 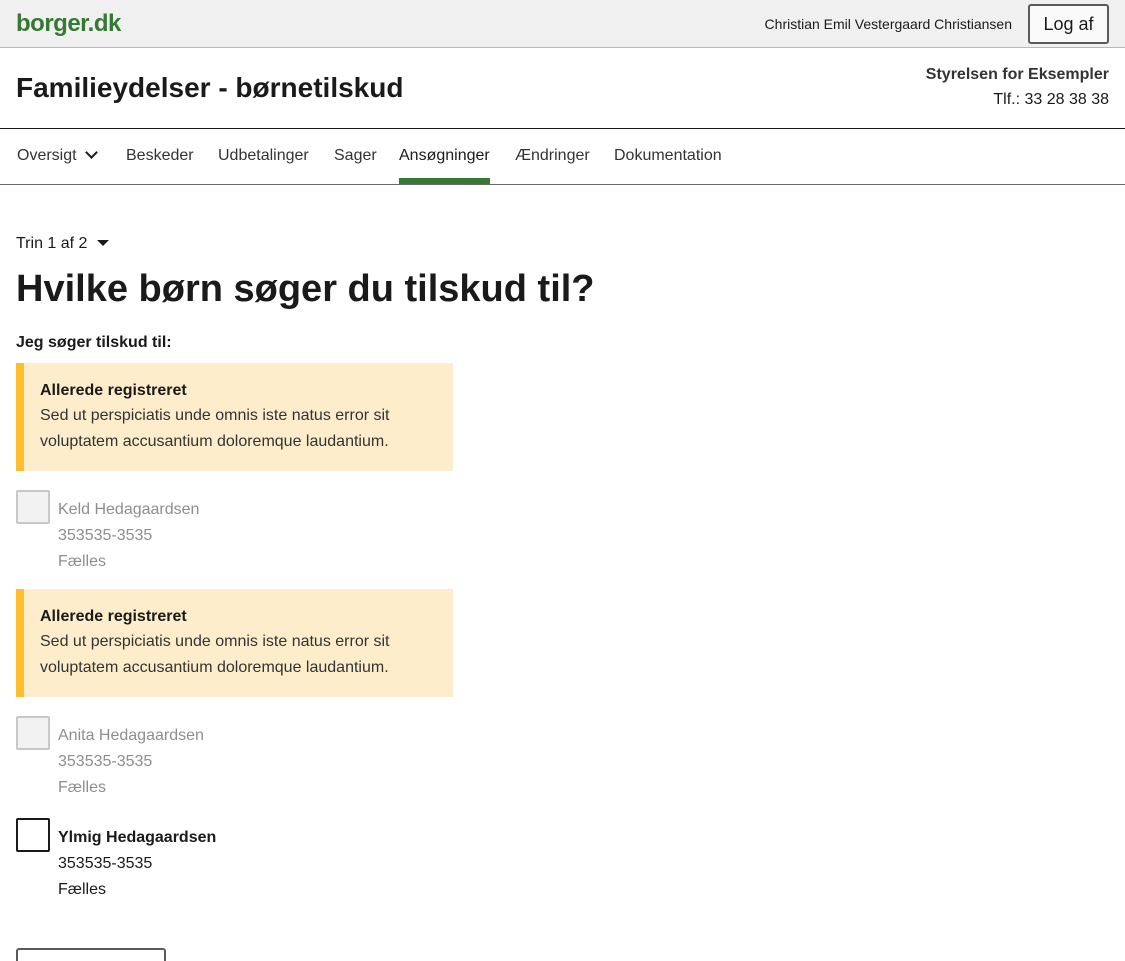 I want to click on nav-item-beskeder: Beskeder, so click(x=160, y=156).